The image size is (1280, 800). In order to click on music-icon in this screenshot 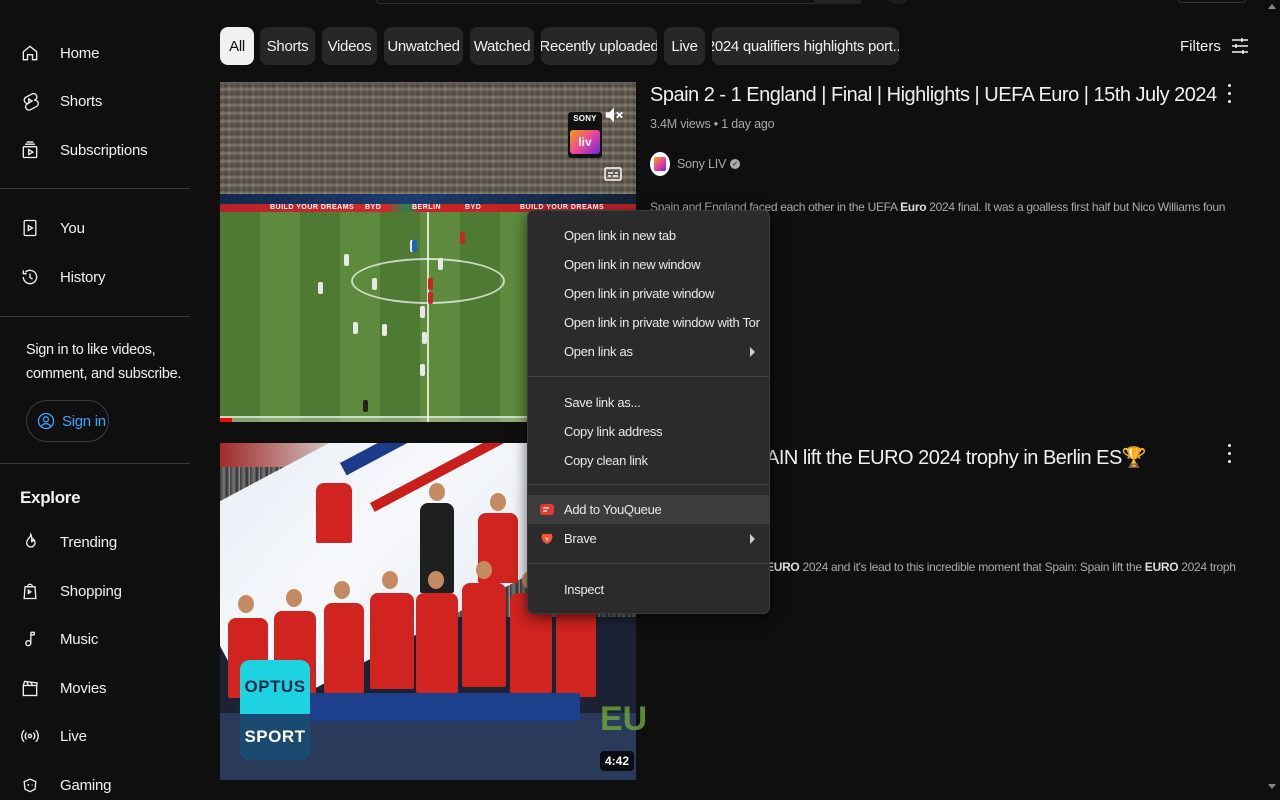, I will do `click(30, 639)`.